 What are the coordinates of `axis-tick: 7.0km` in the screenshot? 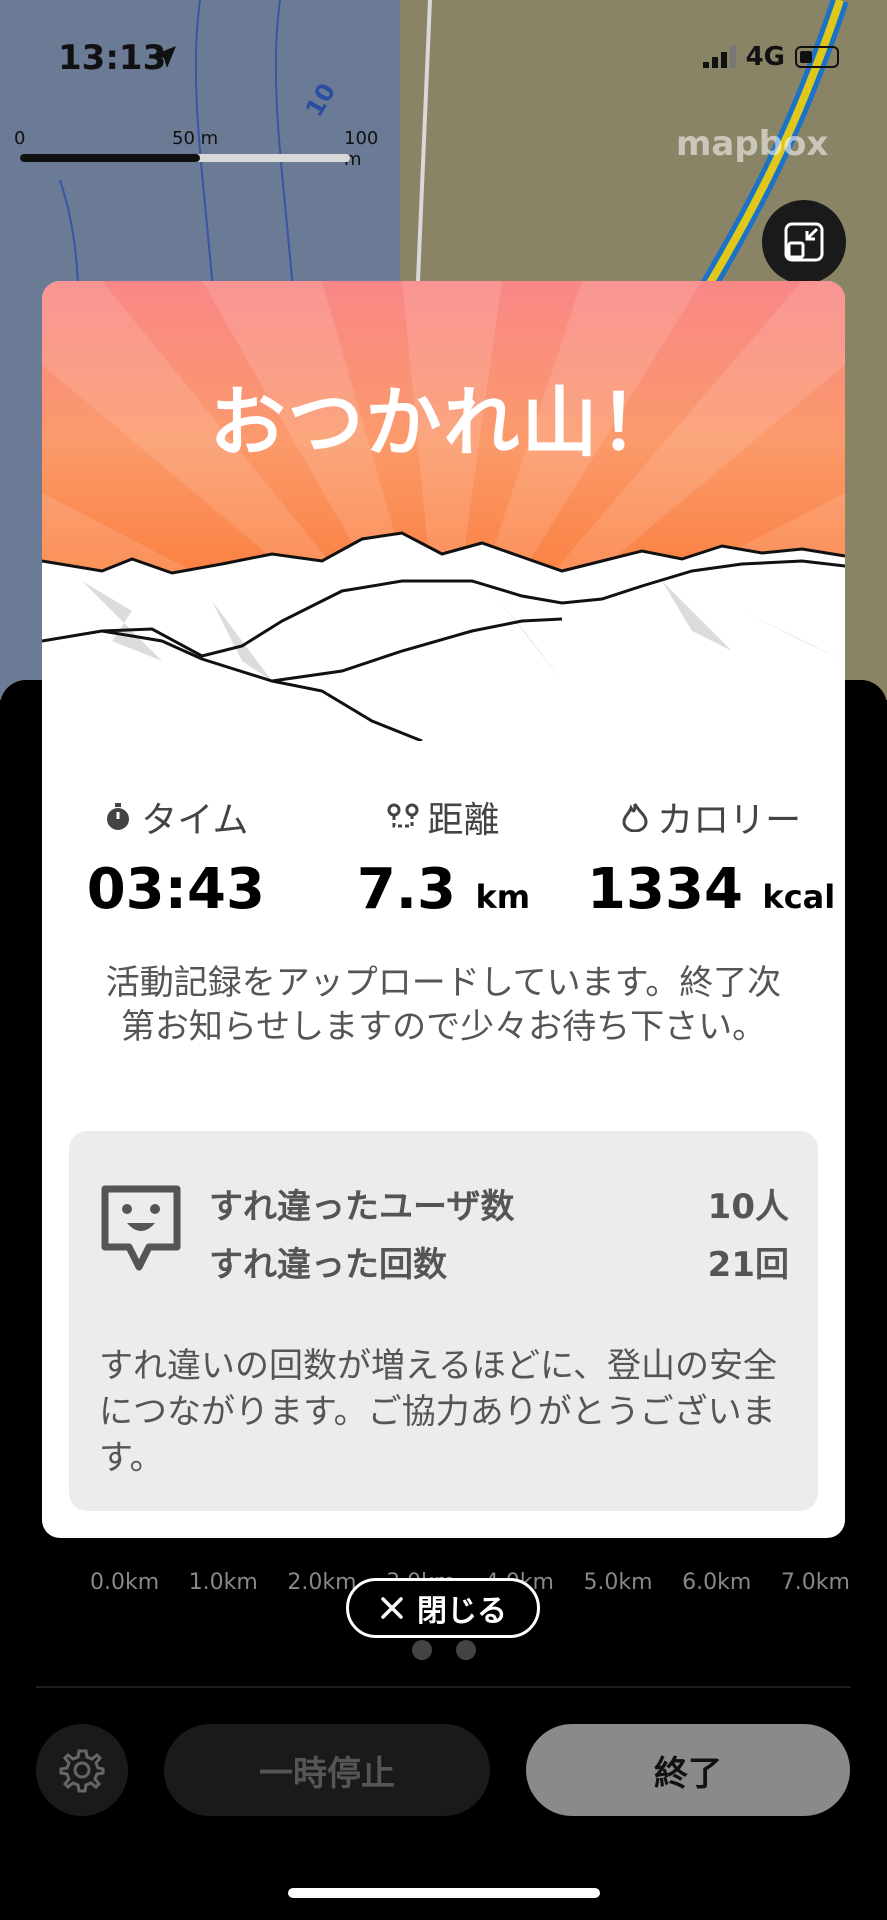 It's located at (815, 1582).